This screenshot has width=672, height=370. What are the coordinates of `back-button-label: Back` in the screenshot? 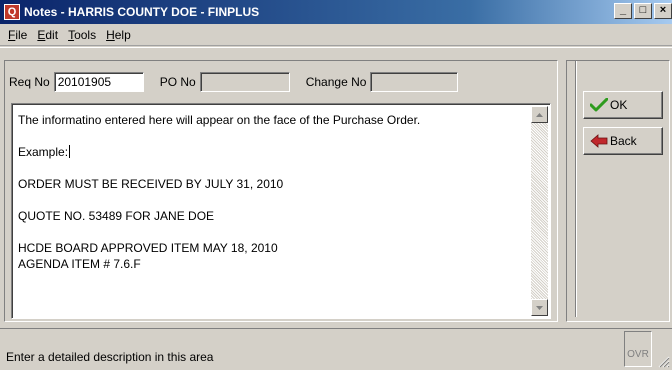 It's located at (623, 141).